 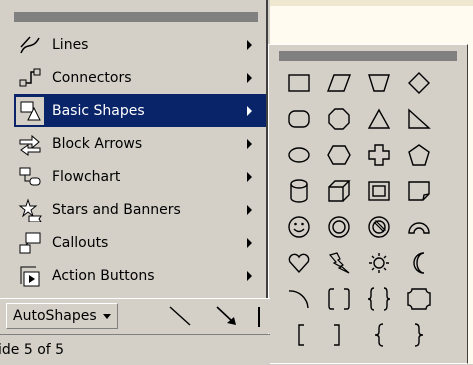 What do you see at coordinates (140, 77) in the screenshot?
I see `menu-item-connectors: Connectors` at bounding box center [140, 77].